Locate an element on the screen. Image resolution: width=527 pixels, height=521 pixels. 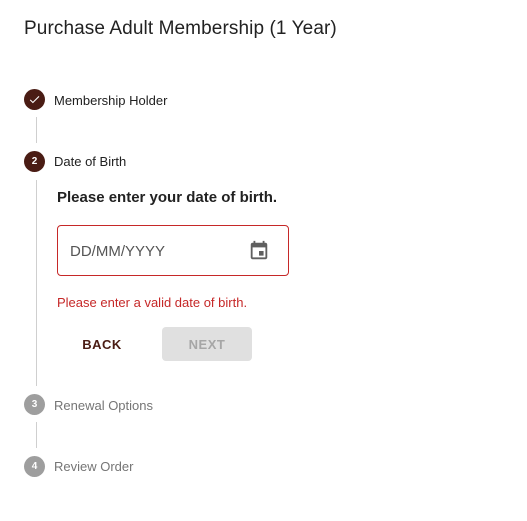
dob-prompt: Please enter your date of birth. is located at coordinates (167, 197).